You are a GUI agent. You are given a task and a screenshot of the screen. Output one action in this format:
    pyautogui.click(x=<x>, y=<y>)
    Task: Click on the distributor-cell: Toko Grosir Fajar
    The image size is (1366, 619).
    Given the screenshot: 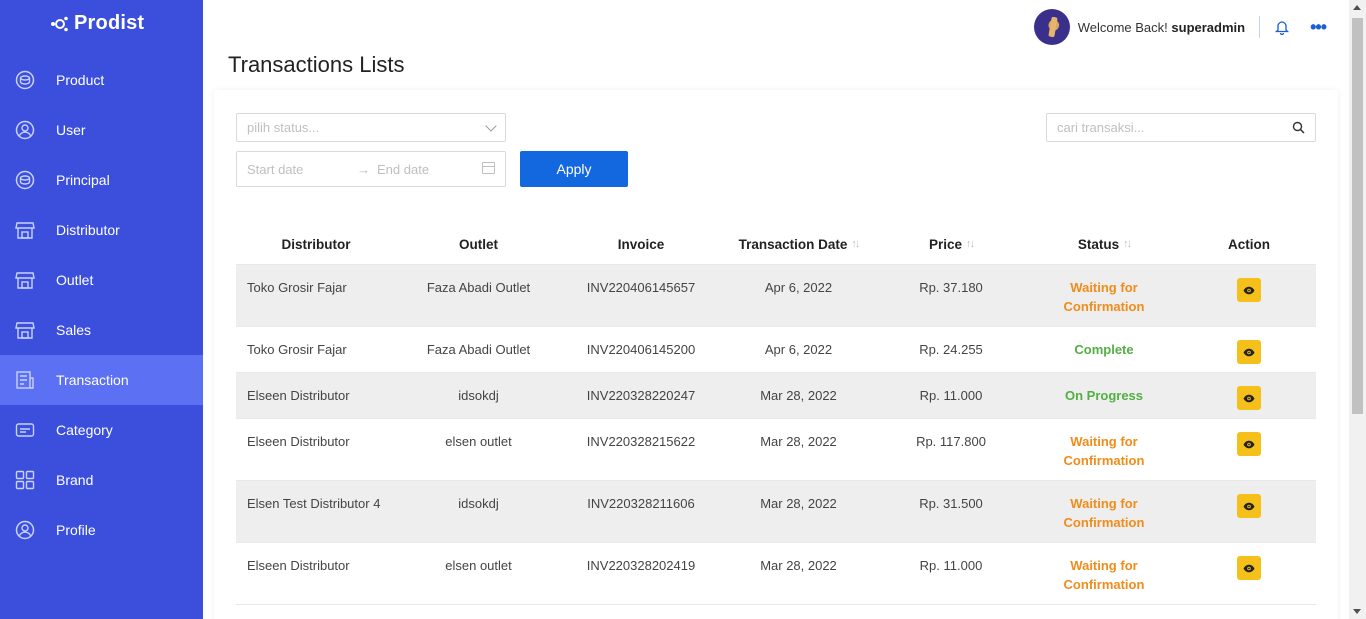 What is the action you would take?
    pyautogui.click(x=297, y=287)
    